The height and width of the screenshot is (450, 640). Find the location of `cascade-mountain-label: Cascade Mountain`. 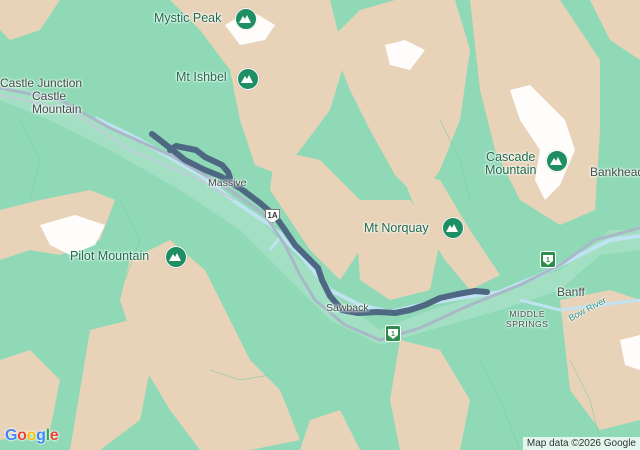

cascade-mountain-label: Cascade Mountain is located at coordinates (510, 164).